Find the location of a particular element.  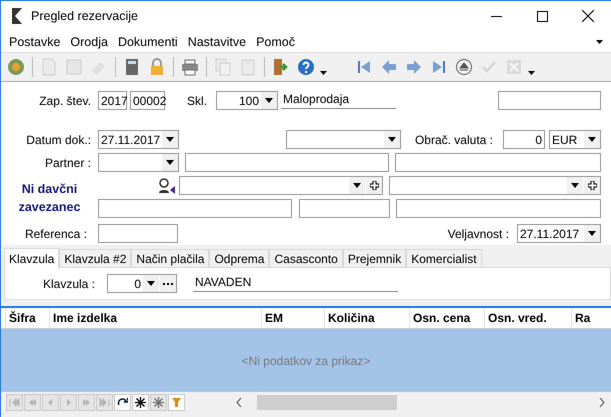

tab: Klavzula is located at coordinates (32, 258).